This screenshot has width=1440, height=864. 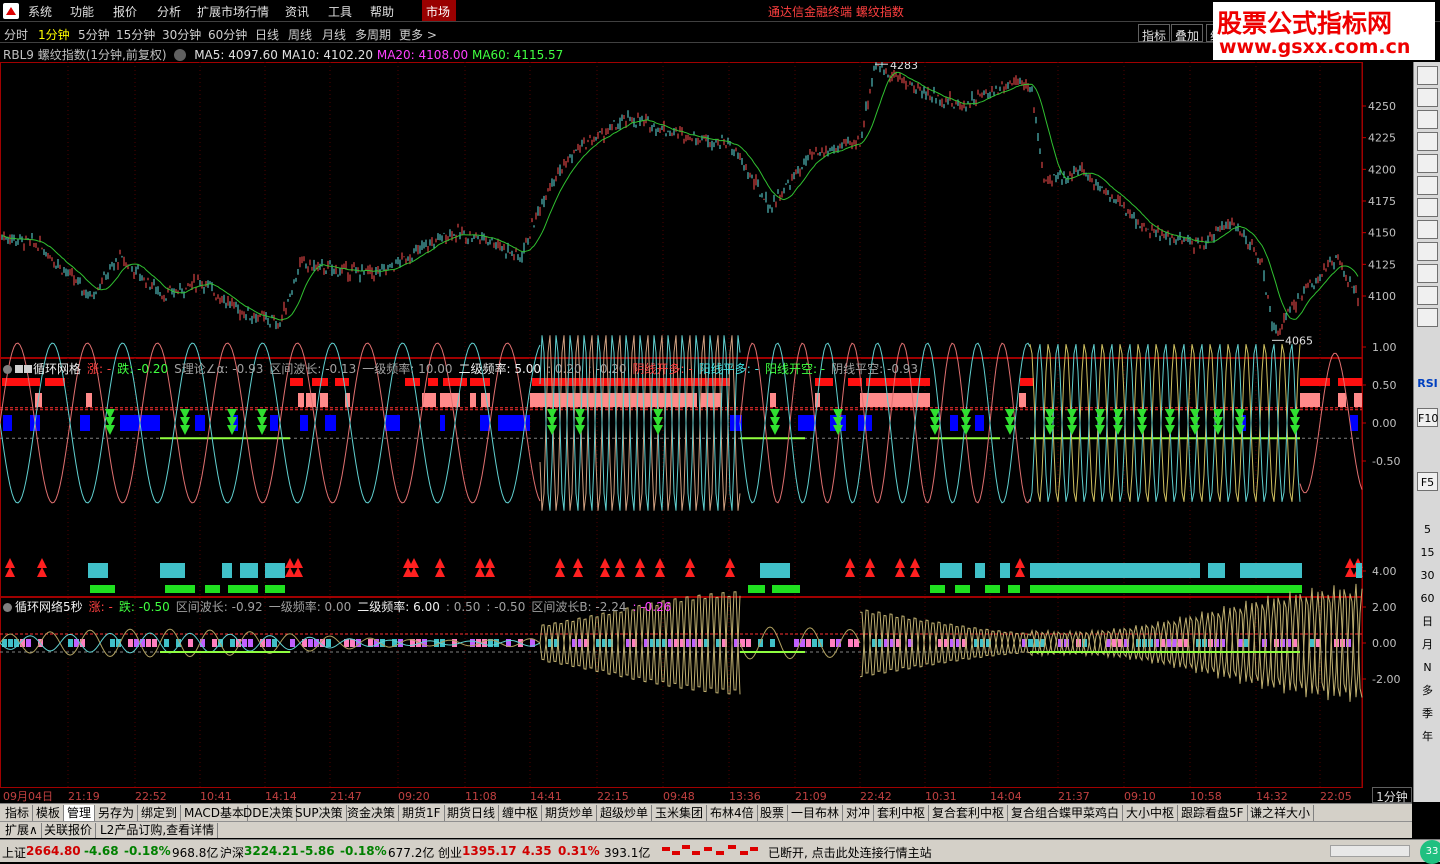 I want to click on menu-quote: 报价, so click(x=125, y=11).